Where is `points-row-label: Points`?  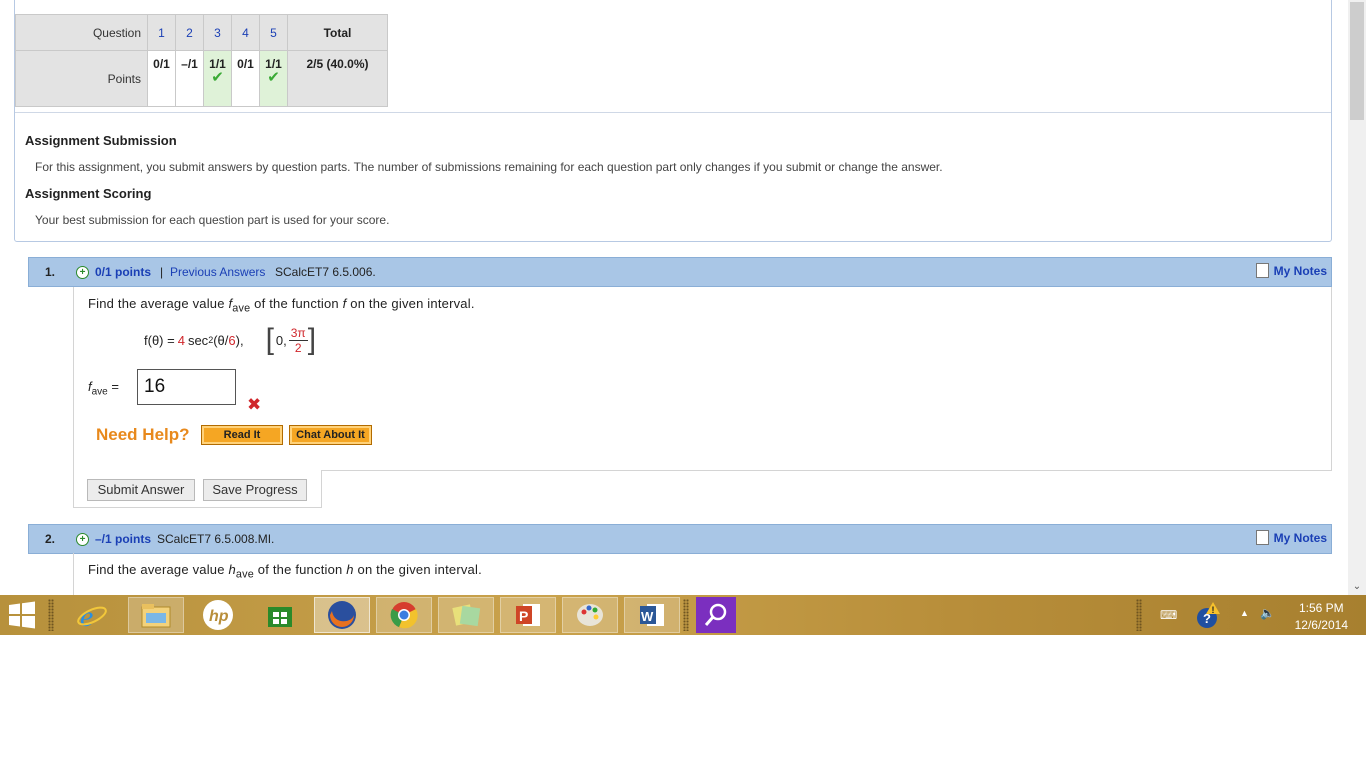 points-row-label: Points is located at coordinates (81, 78).